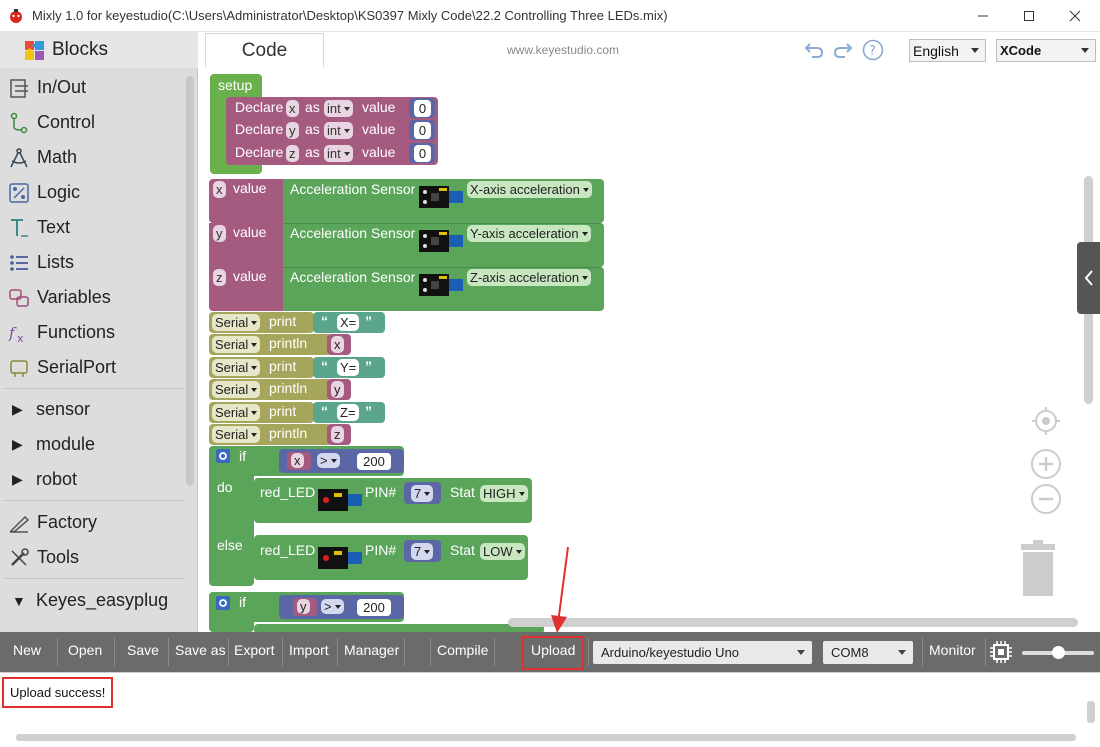 The width and height of the screenshot is (1100, 747). What do you see at coordinates (309, 650) in the screenshot?
I see `import-button: Import` at bounding box center [309, 650].